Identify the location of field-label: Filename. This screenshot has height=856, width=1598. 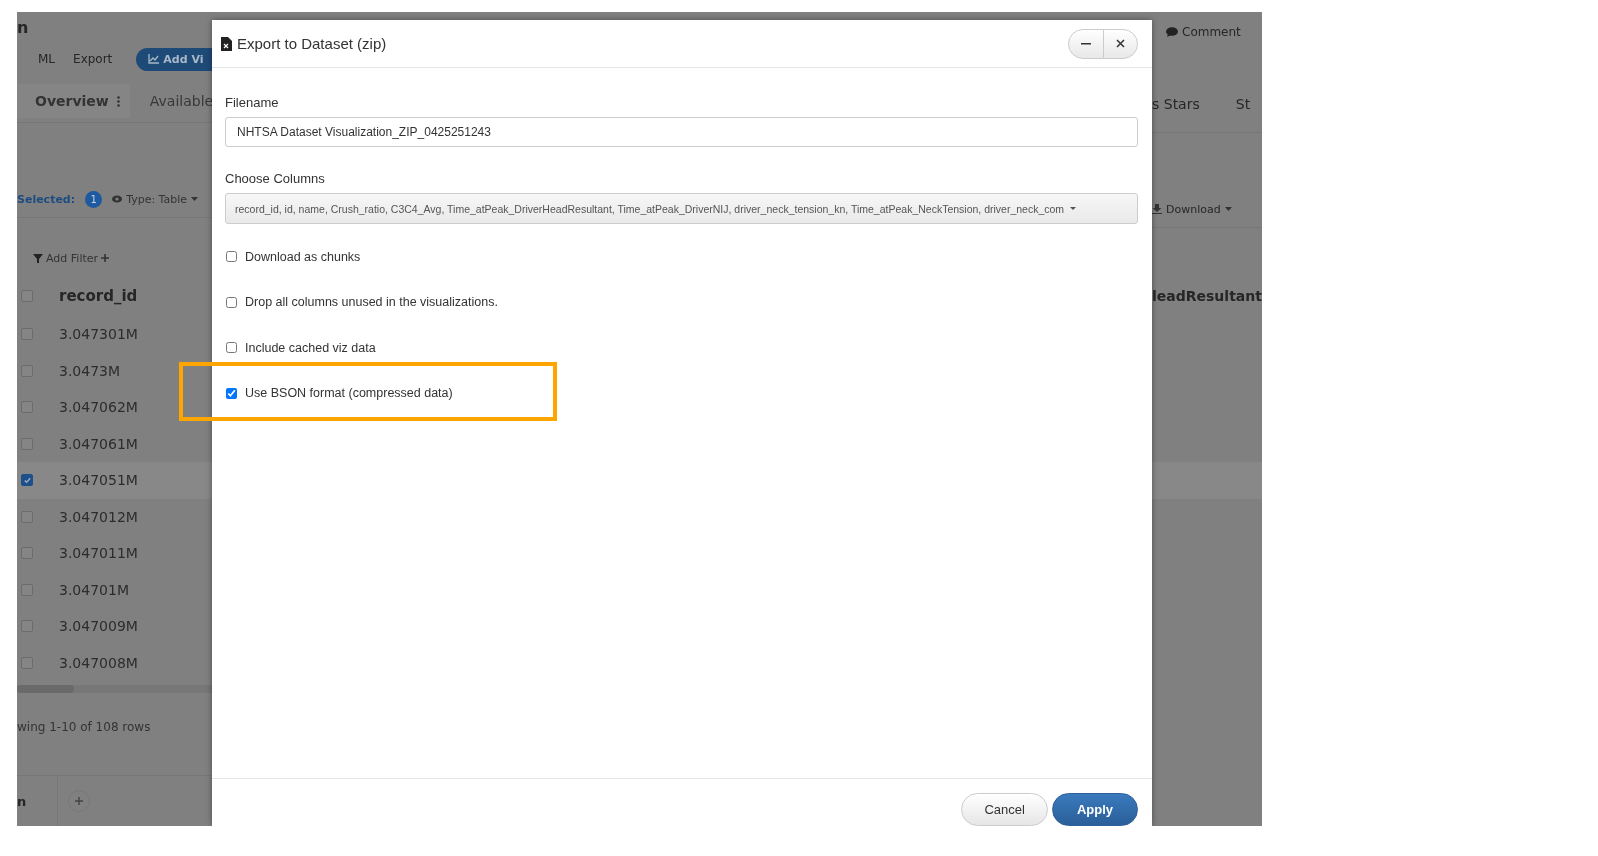
(252, 102).